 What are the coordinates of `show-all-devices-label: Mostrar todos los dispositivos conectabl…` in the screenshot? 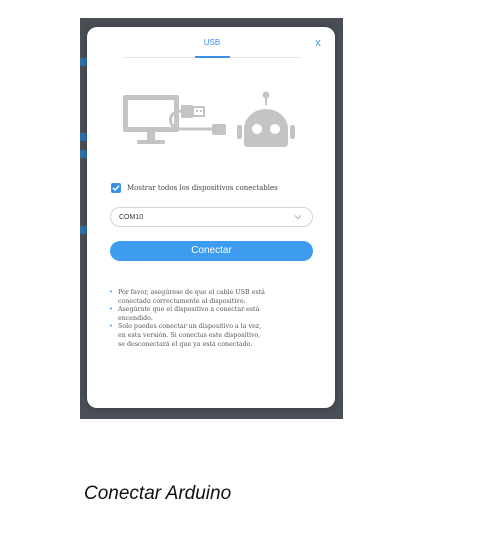 It's located at (202, 188).